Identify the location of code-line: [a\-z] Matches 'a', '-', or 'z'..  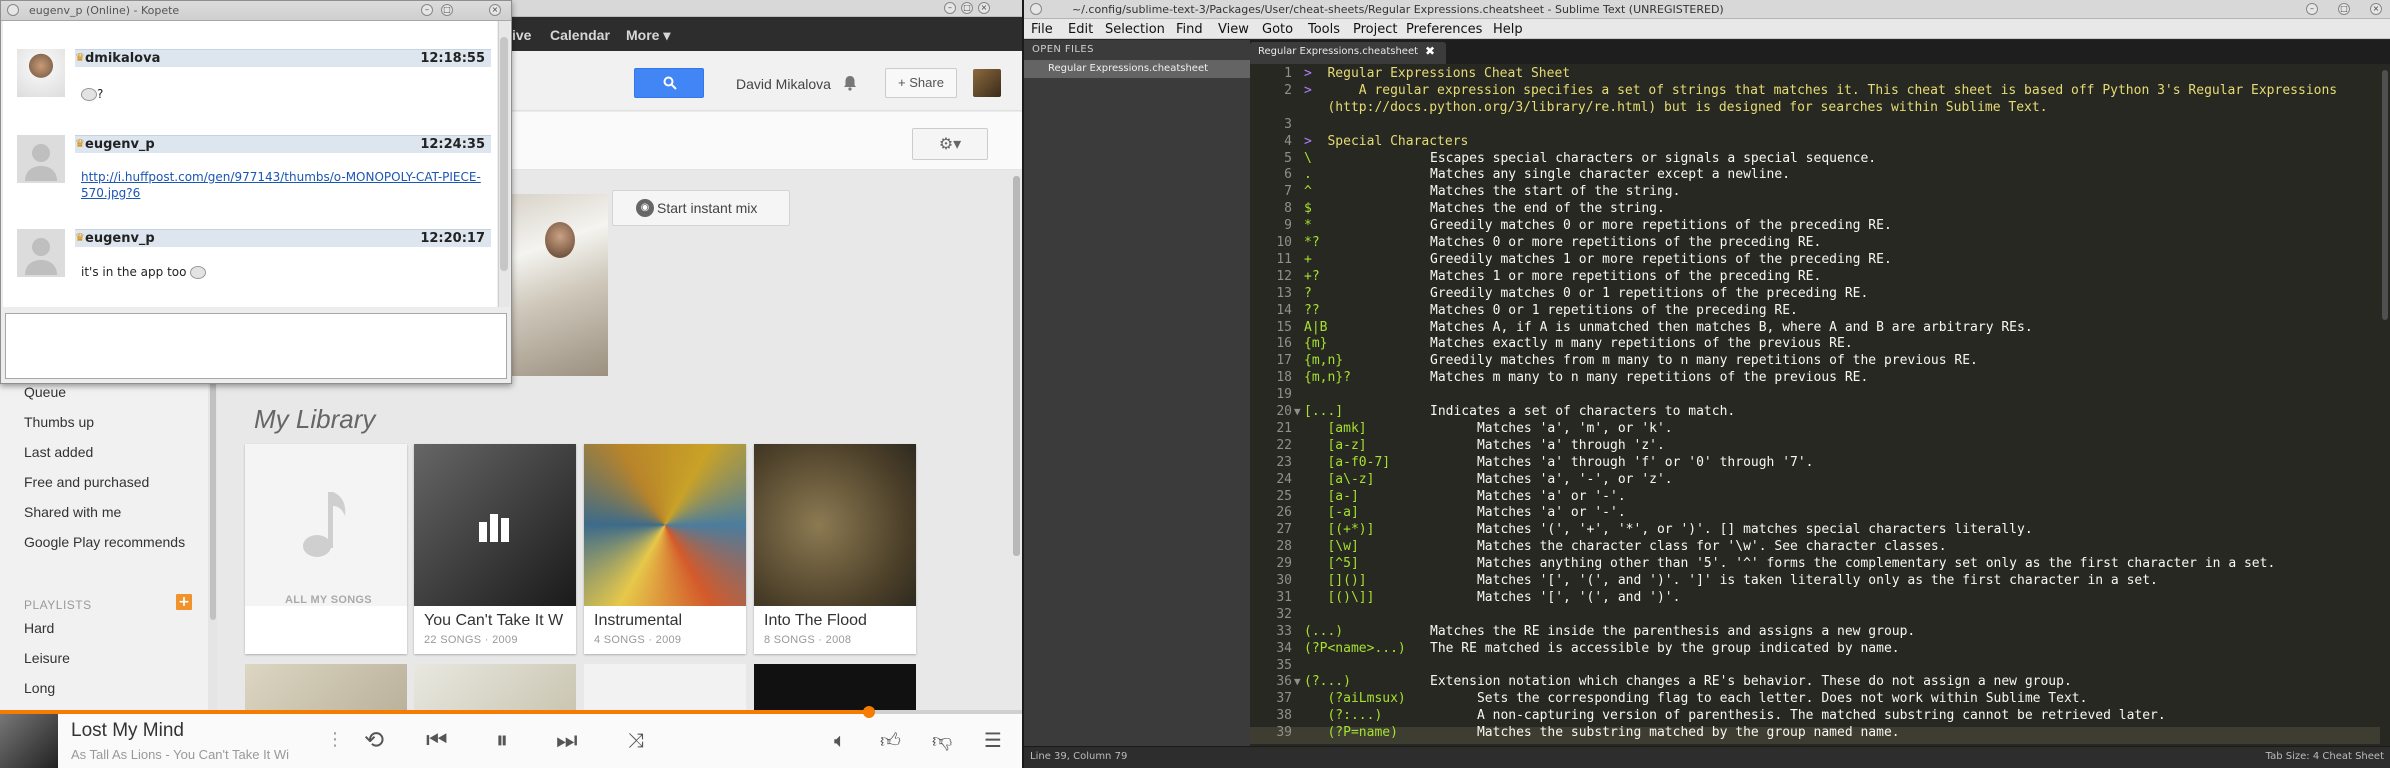
(1488, 479).